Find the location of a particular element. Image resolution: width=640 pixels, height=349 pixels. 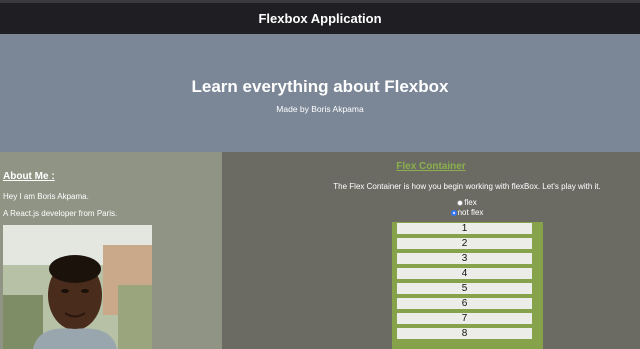

radio-not-flex-label: not flex is located at coordinates (471, 213).